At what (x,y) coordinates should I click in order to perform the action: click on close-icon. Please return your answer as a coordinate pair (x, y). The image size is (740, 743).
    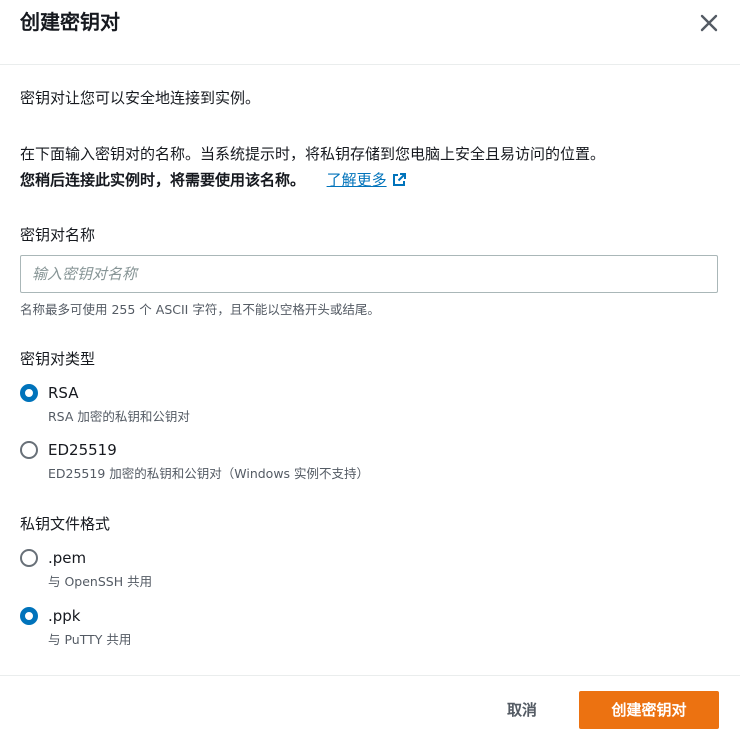
    Looking at the image, I should click on (709, 23).